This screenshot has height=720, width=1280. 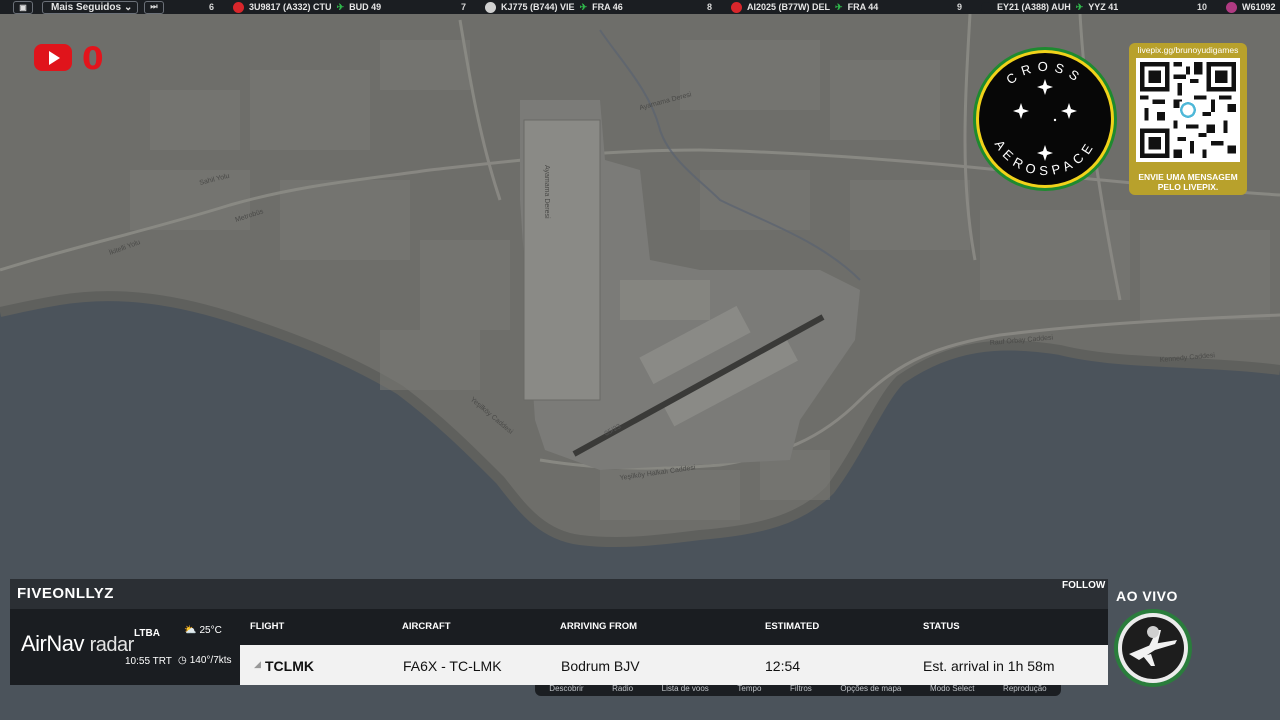 I want to click on ticker-flight-item: 6 3U9817 (A332) CTU ✈ BUD 49, so click(x=295, y=7).